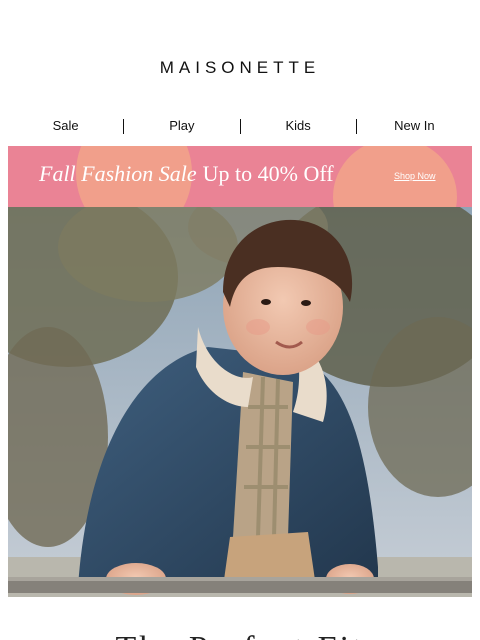 This screenshot has width=480, height=640. What do you see at coordinates (268, 173) in the screenshot?
I see `banner-offer: Up to 40% Off` at bounding box center [268, 173].